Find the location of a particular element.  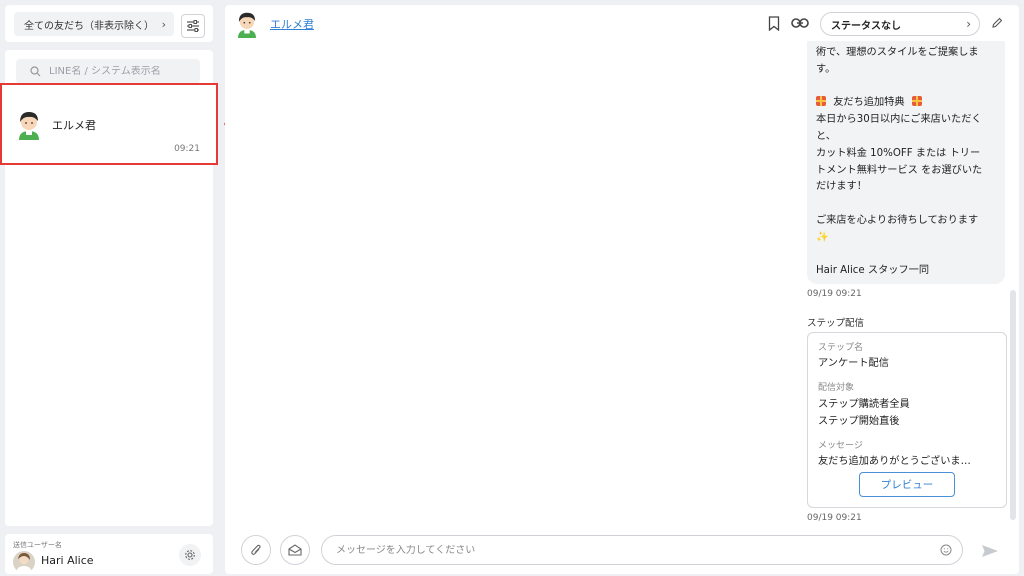

friend-last-time: 09:21 is located at coordinates (187, 149).